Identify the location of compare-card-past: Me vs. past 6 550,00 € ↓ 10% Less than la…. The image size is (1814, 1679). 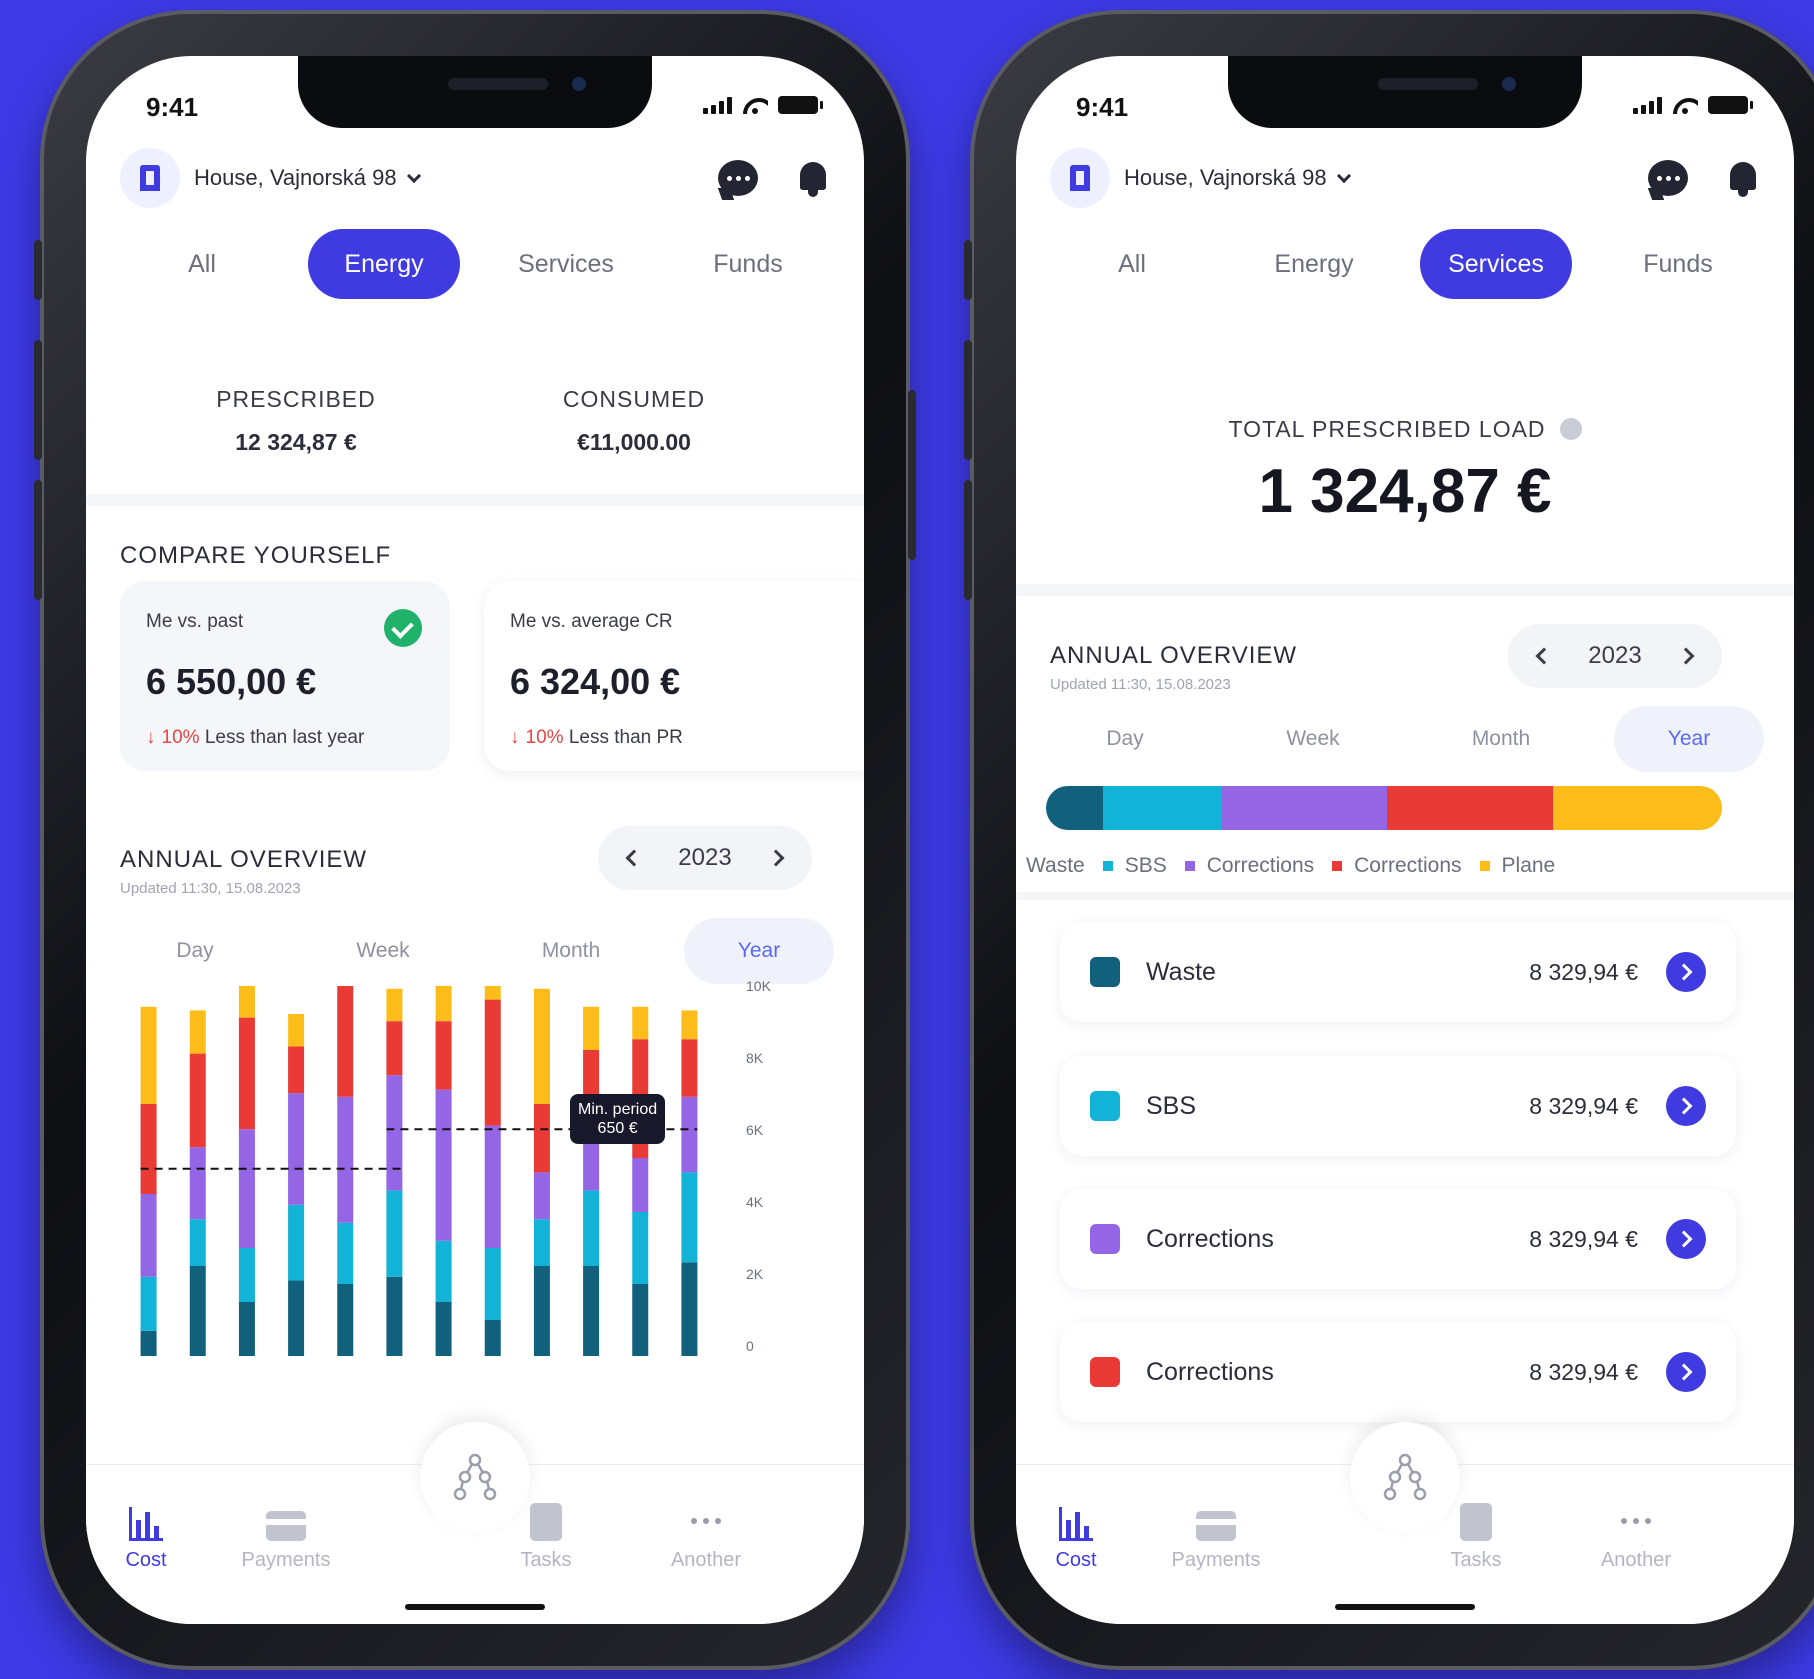
(285, 676).